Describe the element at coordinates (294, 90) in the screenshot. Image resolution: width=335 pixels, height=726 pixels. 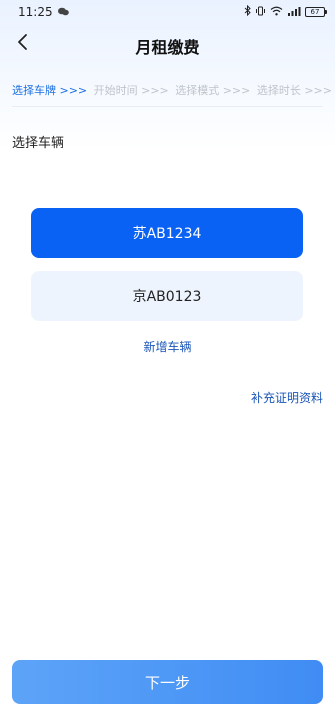
I see `step-select-duration: 选择时长 >>>` at that location.